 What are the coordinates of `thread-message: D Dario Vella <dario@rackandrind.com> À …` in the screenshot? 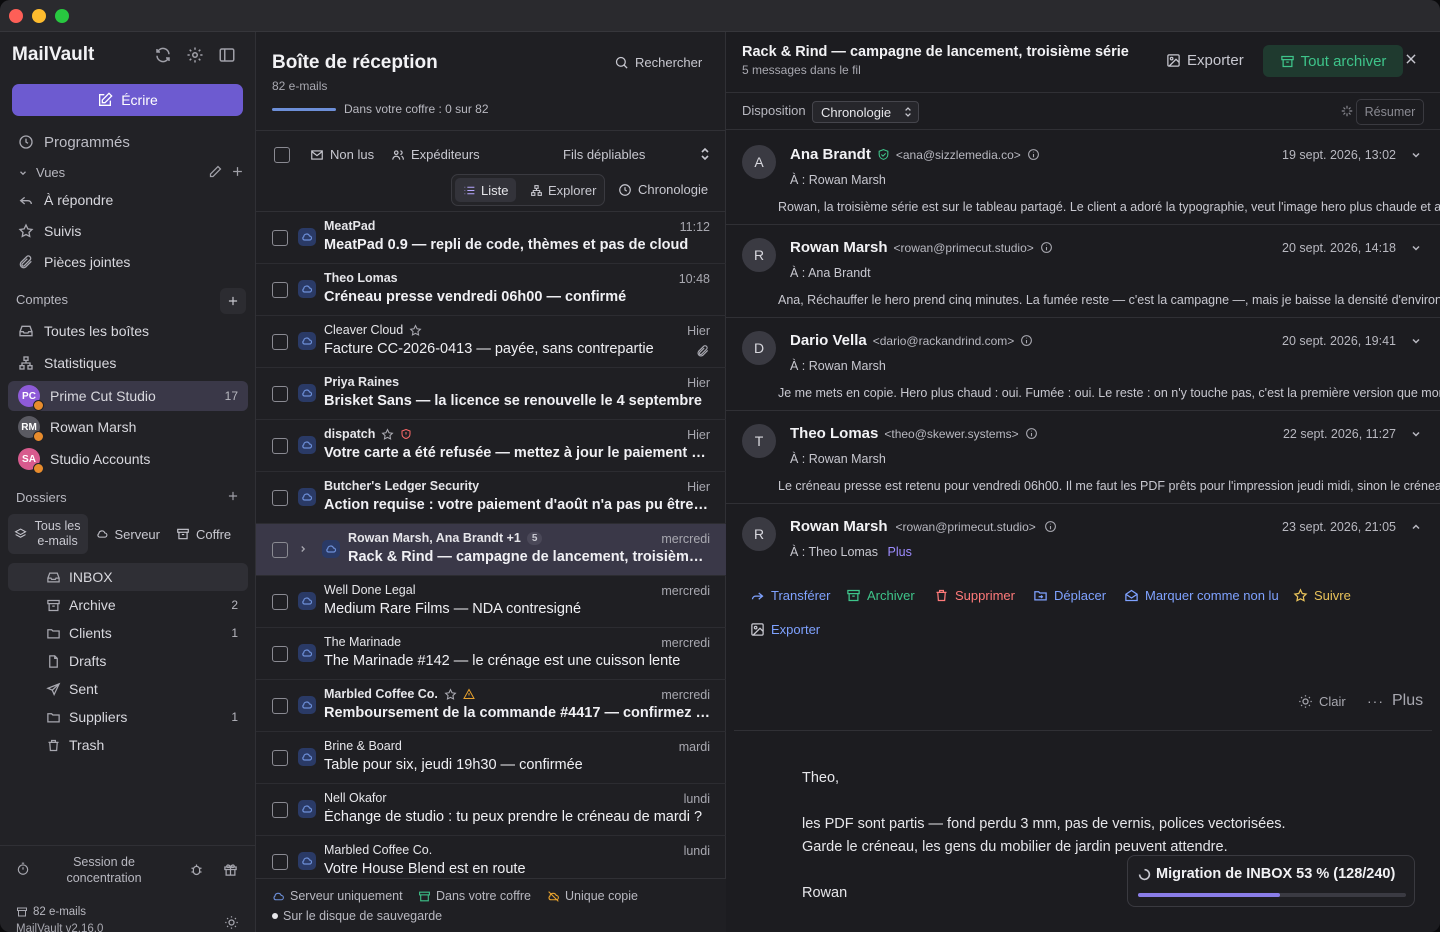 It's located at (1083, 364).